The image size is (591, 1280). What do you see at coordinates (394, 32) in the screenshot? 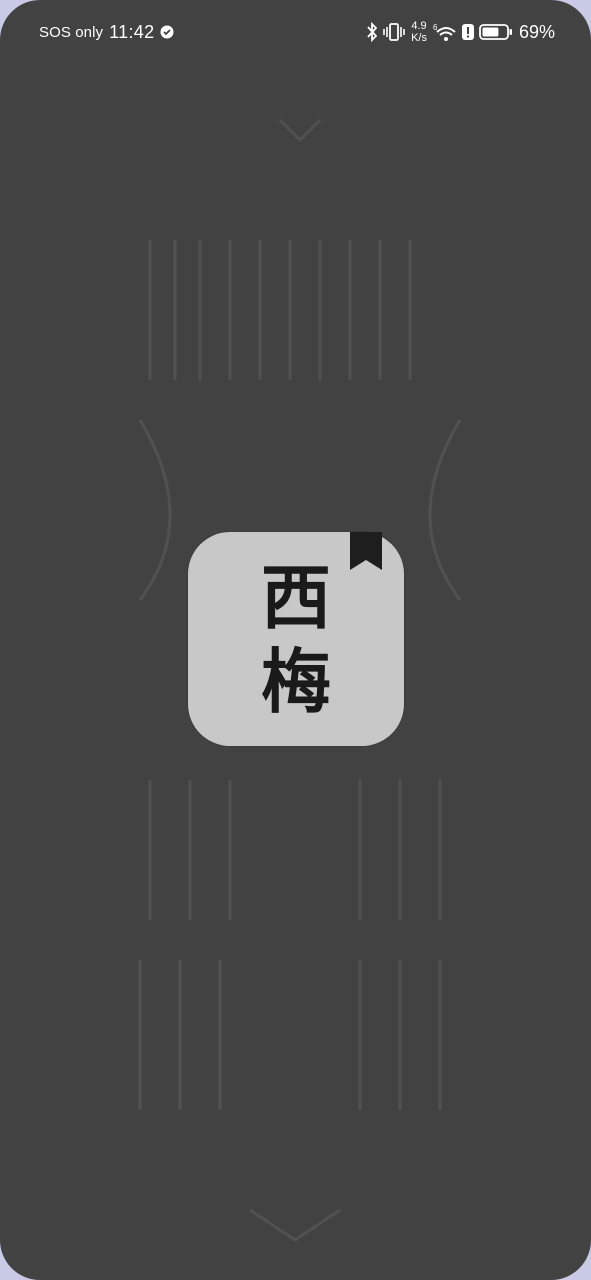
I see `vibrate-icon` at bounding box center [394, 32].